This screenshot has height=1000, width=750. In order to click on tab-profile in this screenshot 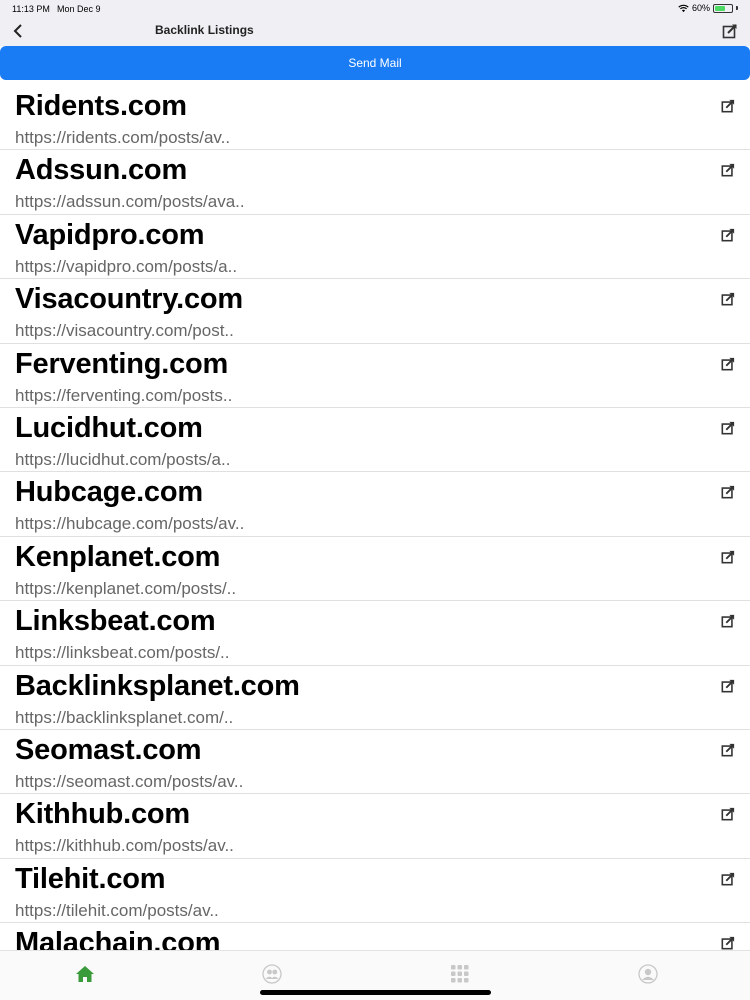, I will do `click(648, 974)`.